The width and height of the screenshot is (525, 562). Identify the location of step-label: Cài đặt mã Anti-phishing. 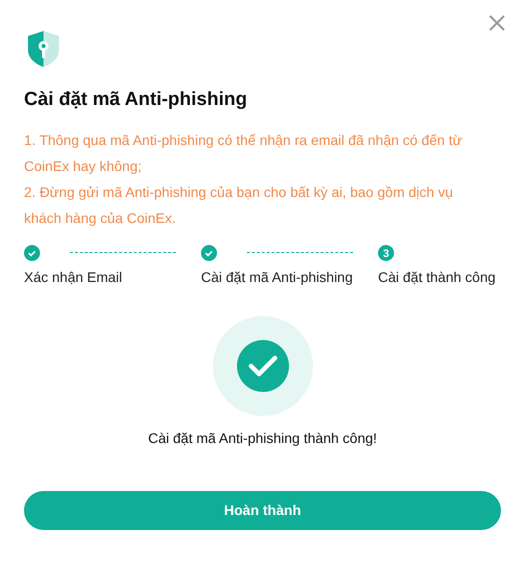
(277, 277).